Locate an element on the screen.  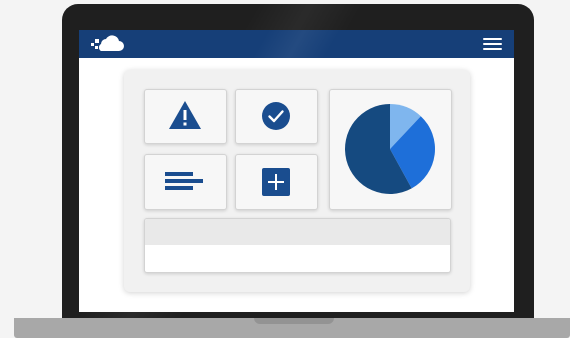
pie-chart-tile is located at coordinates (390, 149).